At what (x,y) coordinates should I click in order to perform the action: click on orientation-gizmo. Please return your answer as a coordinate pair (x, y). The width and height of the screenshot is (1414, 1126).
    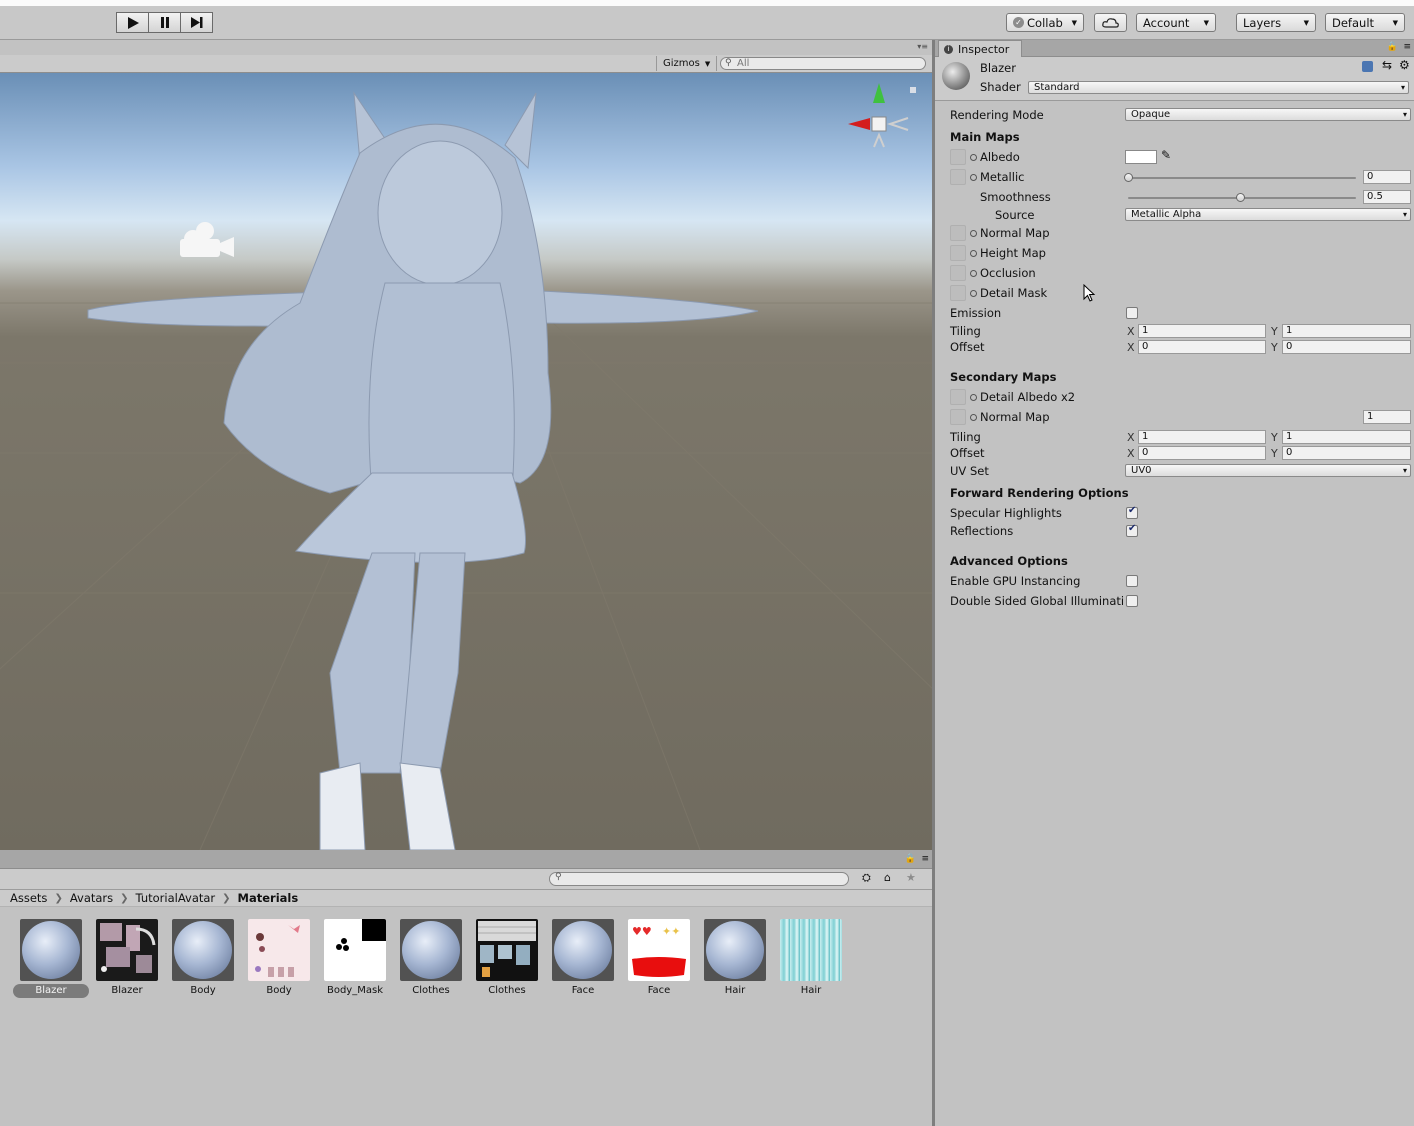
    Looking at the image, I should click on (882, 115).